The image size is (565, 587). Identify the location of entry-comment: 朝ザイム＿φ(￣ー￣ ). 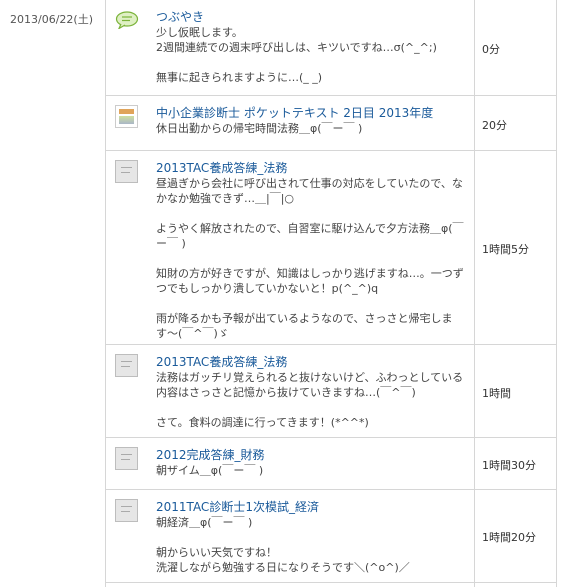
(210, 470).